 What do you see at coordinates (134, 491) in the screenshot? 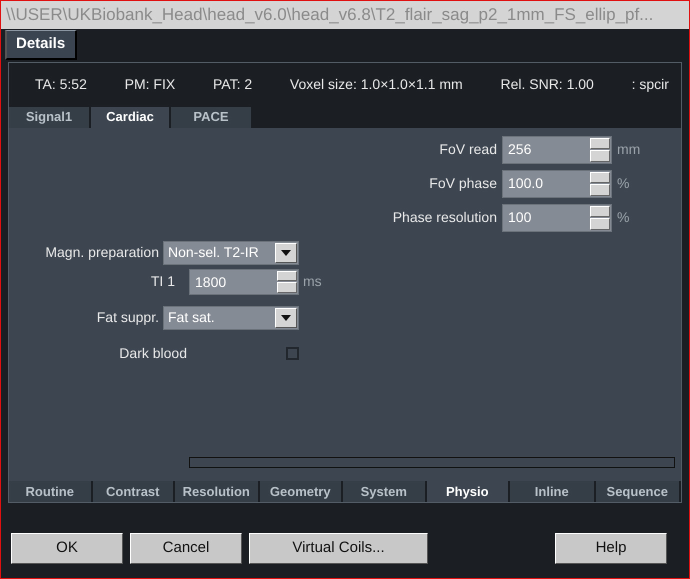
I see `tab: Contrast` at bounding box center [134, 491].